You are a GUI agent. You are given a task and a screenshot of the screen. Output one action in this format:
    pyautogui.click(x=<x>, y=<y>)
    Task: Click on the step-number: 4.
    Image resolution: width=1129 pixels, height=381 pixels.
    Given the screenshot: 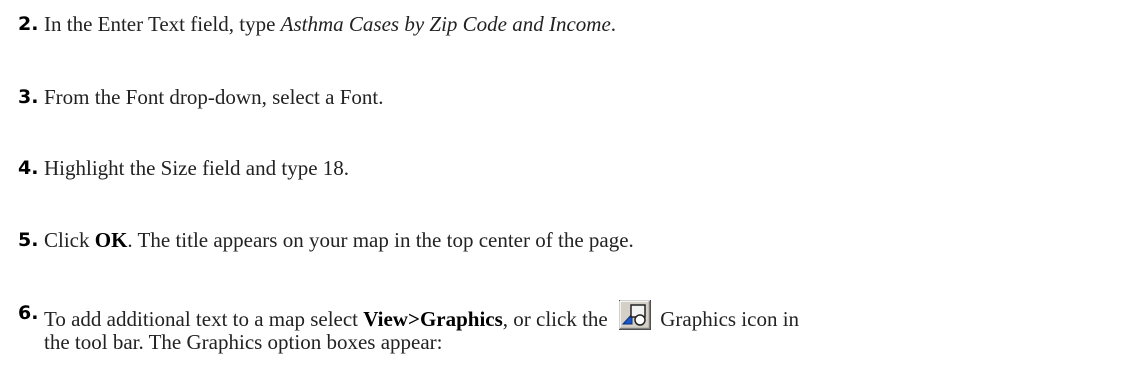 What is the action you would take?
    pyautogui.click(x=28, y=168)
    